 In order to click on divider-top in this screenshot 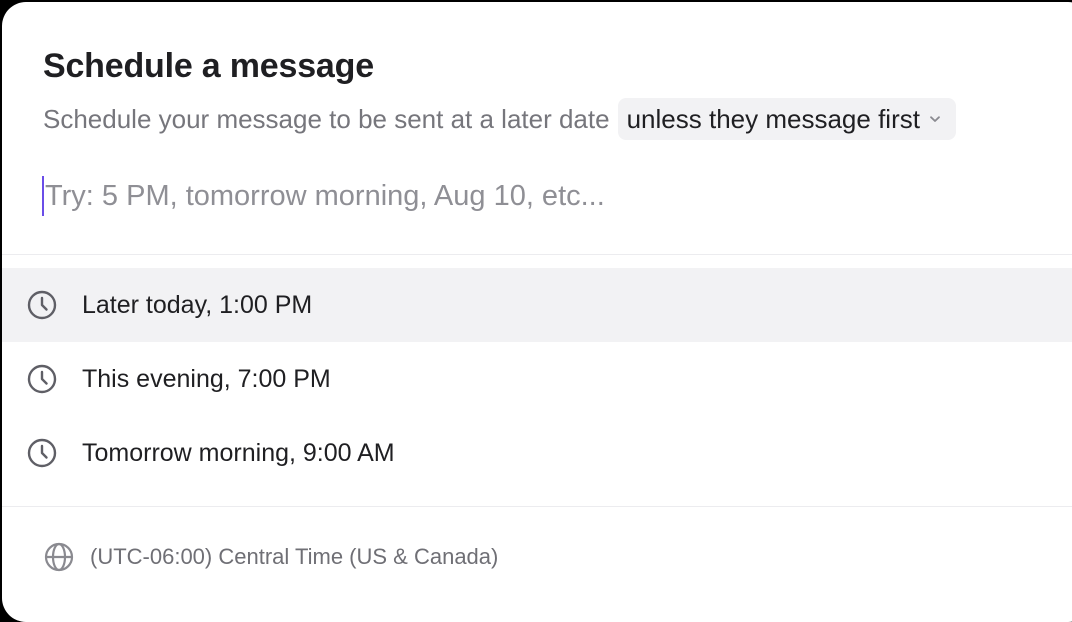, I will do `click(537, 254)`.